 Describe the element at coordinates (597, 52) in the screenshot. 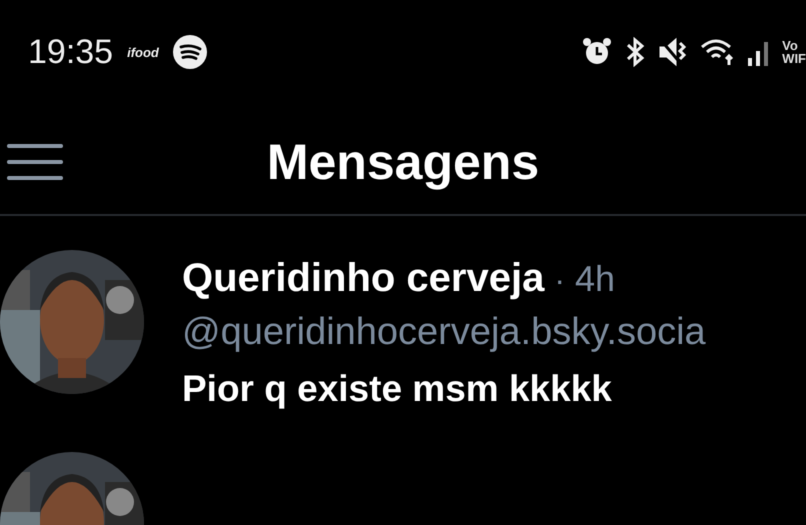

I see `alarm-icon` at that location.